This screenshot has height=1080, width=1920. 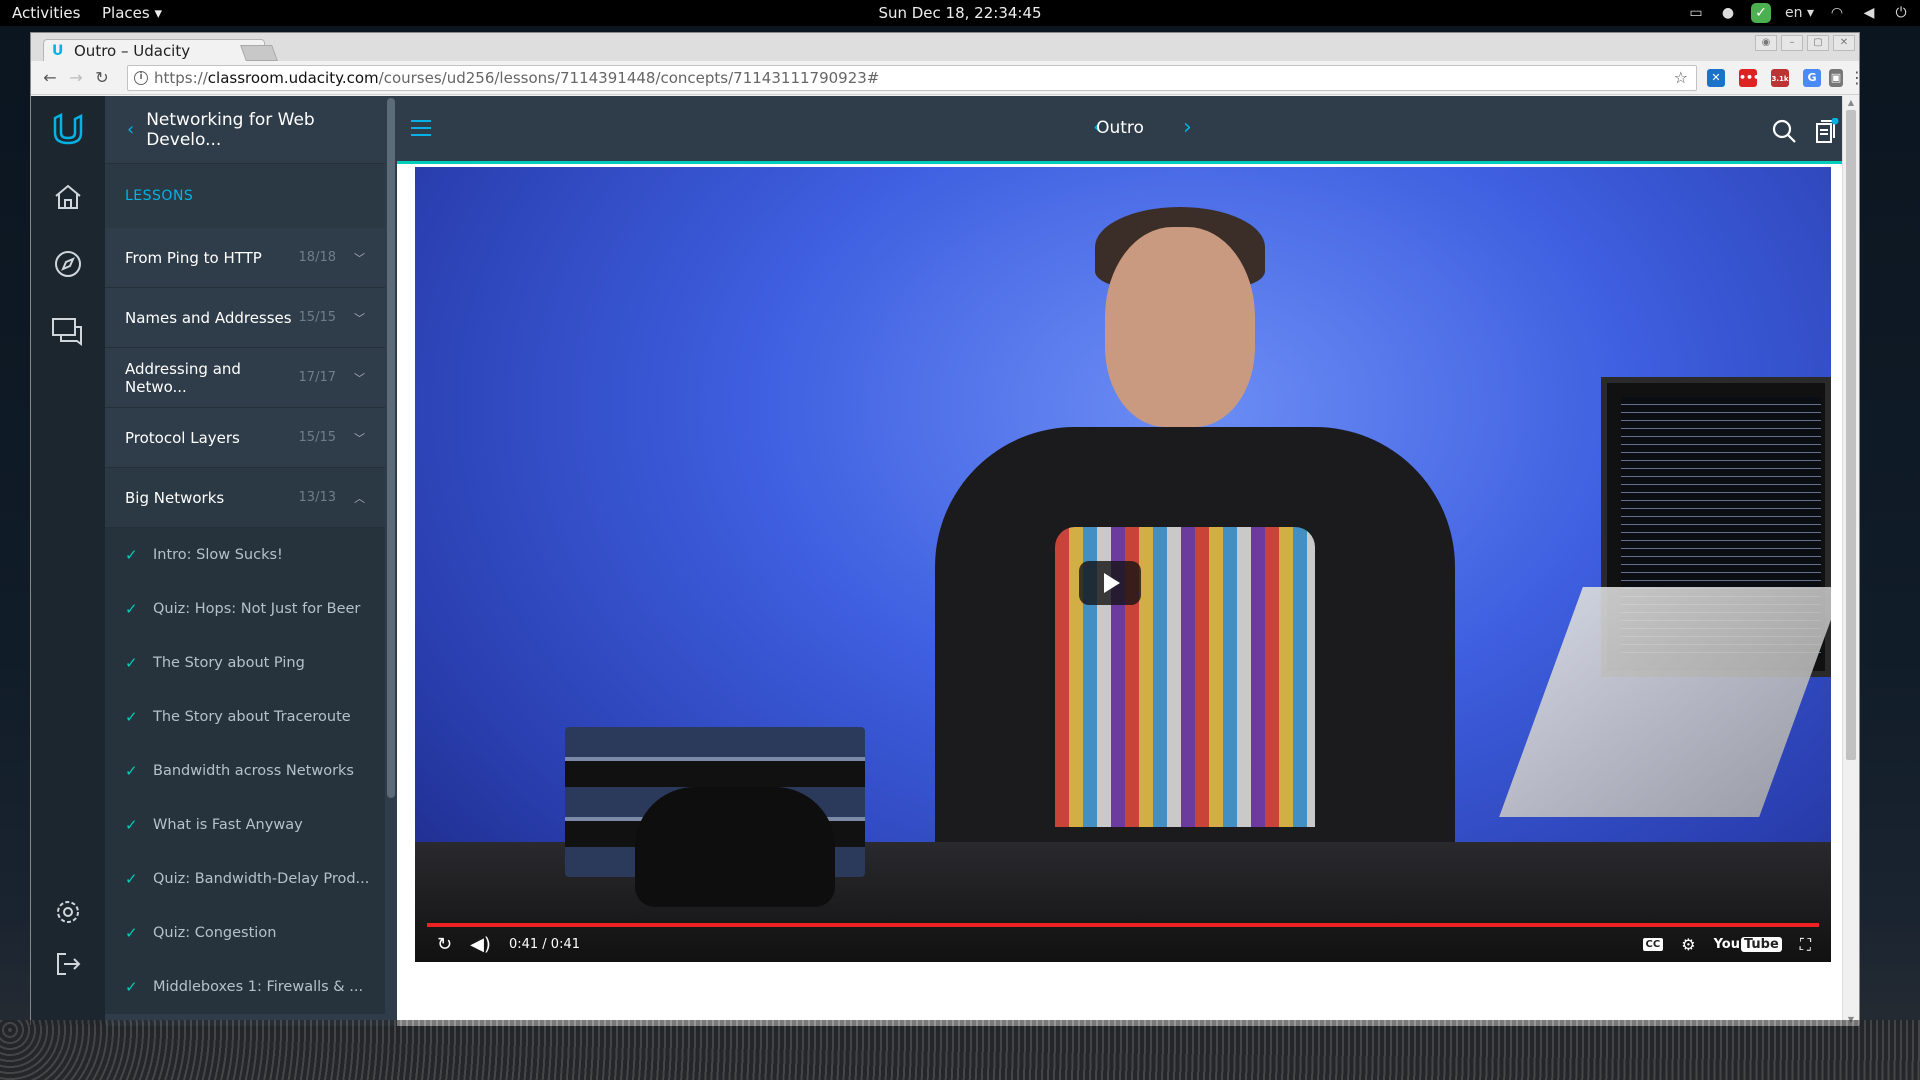 I want to click on page-scroll-thumb, so click(x=1851, y=435).